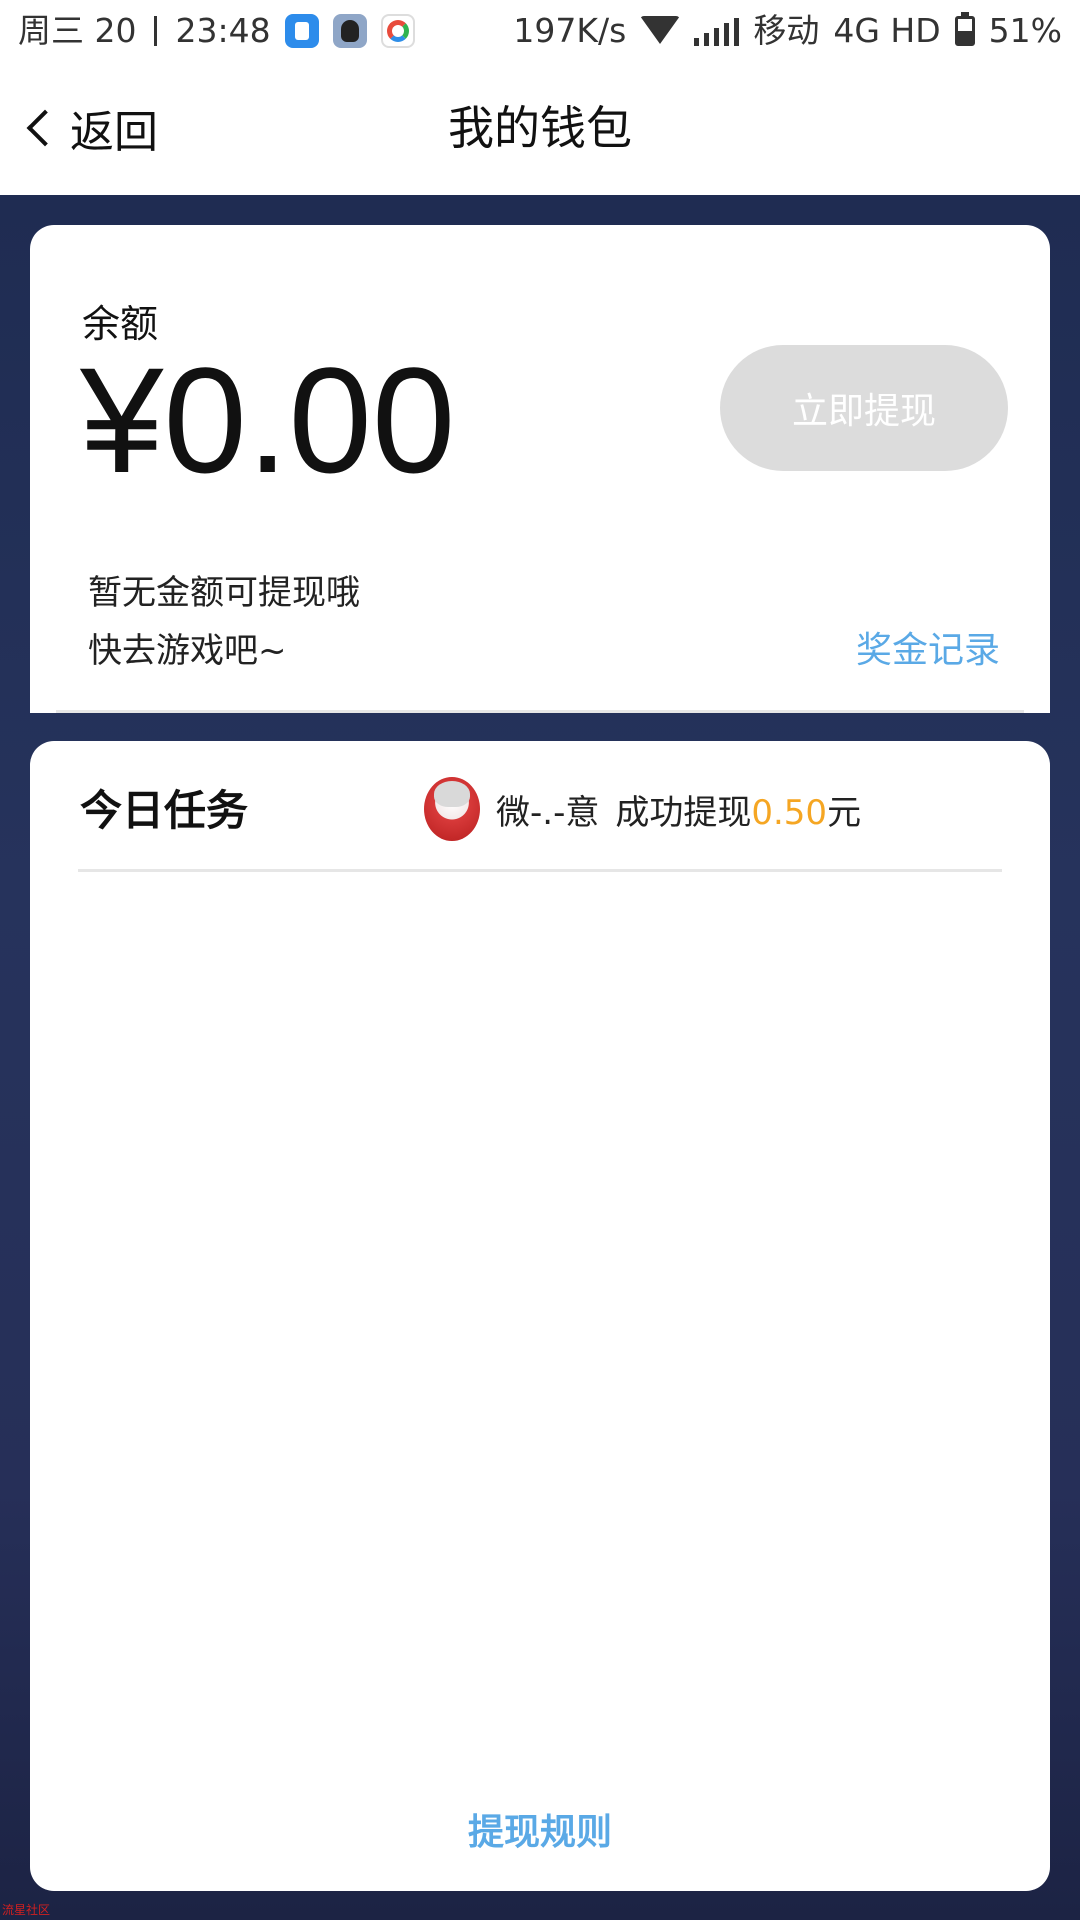 The height and width of the screenshot is (1920, 1080). I want to click on net-speed: 197K/s, so click(570, 30).